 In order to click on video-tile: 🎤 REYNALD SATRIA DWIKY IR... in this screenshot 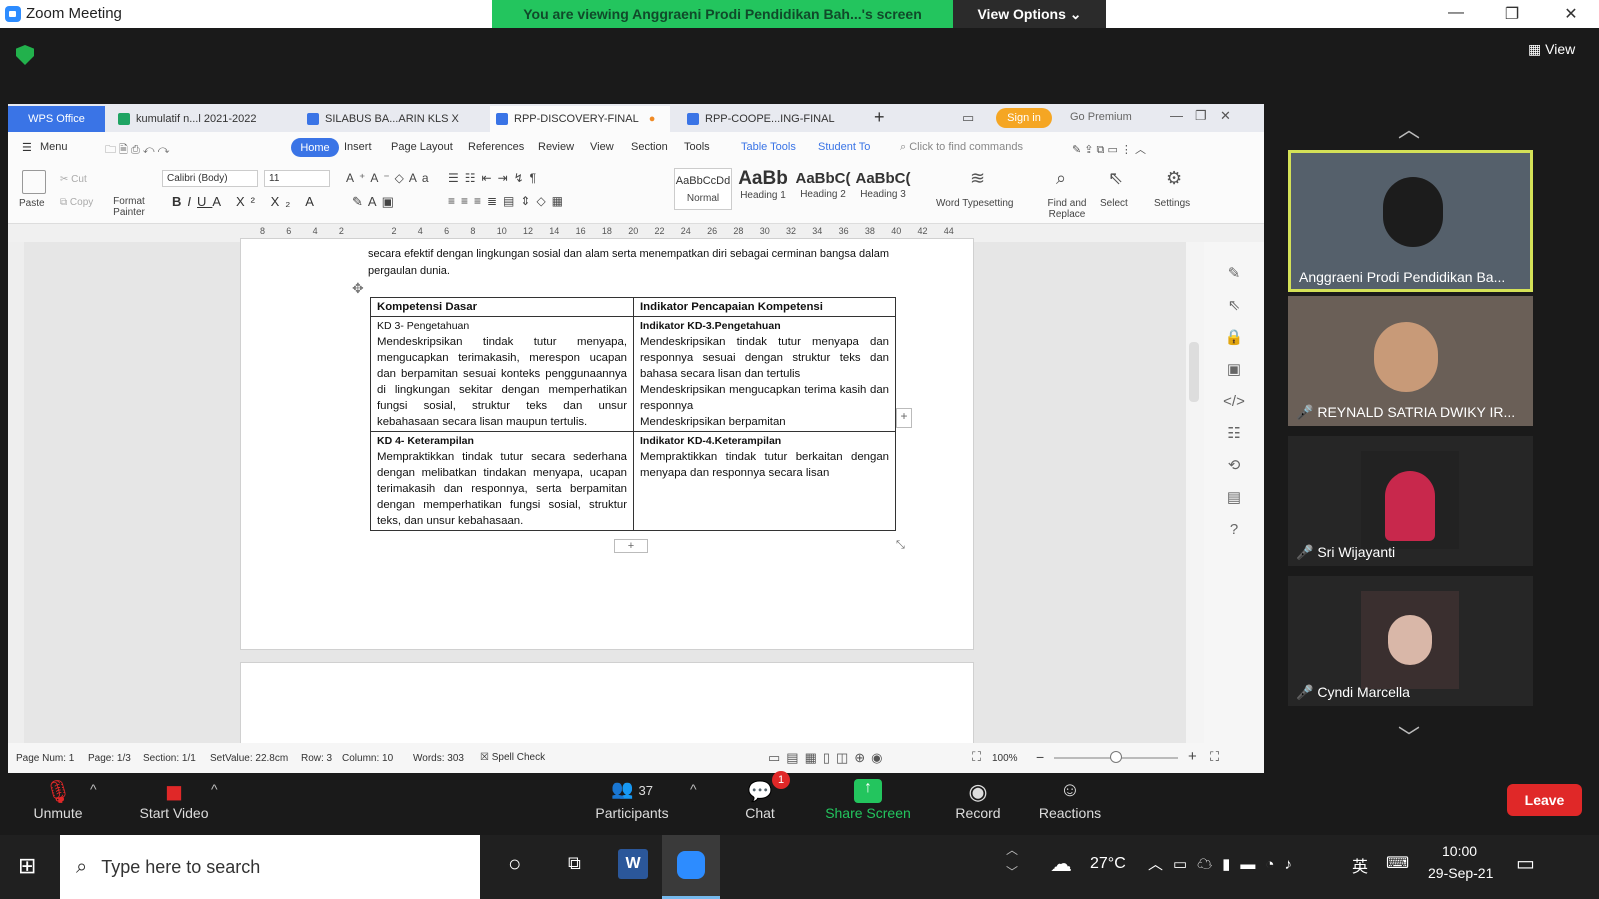, I will do `click(1410, 361)`.